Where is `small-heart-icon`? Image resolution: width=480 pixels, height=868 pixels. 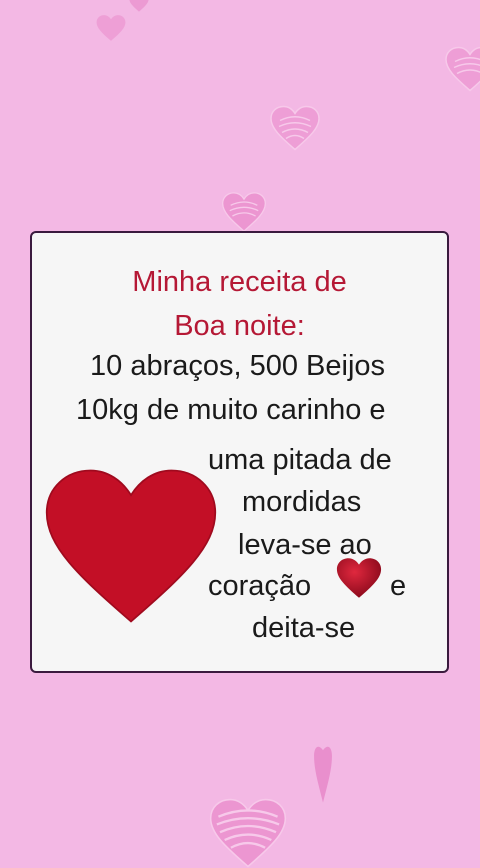 small-heart-icon is located at coordinates (359, 578).